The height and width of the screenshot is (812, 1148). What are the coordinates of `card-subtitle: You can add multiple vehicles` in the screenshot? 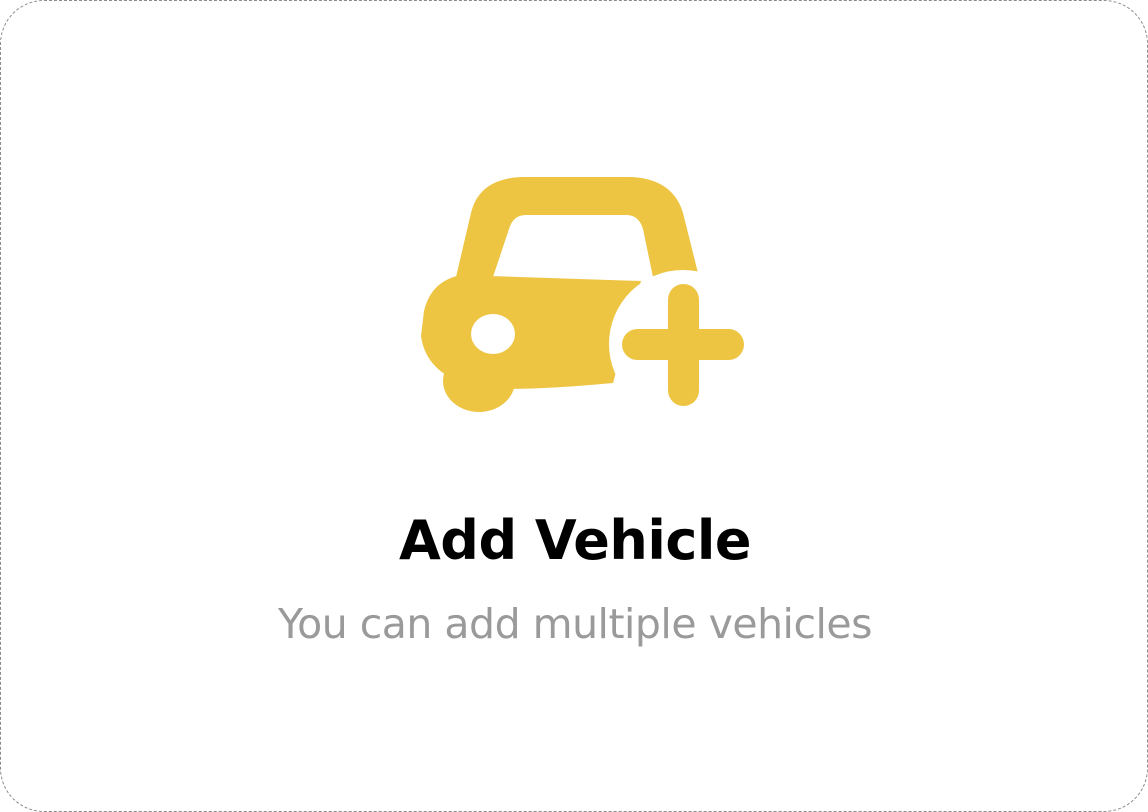 It's located at (575, 624).